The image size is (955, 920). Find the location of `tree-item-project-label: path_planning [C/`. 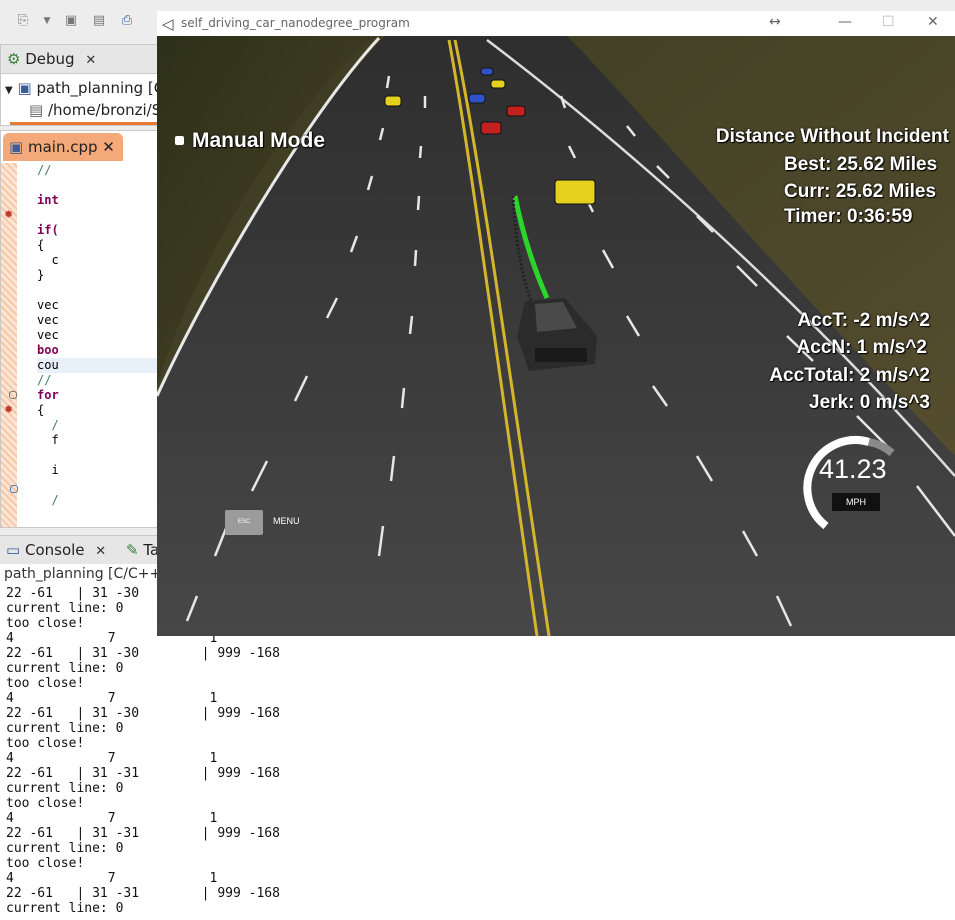

tree-item-project-label: path_planning [C/ is located at coordinates (103, 88).